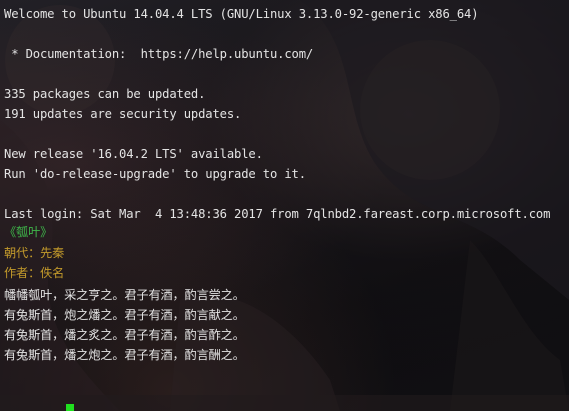 Image resolution: width=569 pixels, height=411 pixels. What do you see at coordinates (105, 94) in the screenshot?
I see `motd-packages: 335 packages can be updated.` at bounding box center [105, 94].